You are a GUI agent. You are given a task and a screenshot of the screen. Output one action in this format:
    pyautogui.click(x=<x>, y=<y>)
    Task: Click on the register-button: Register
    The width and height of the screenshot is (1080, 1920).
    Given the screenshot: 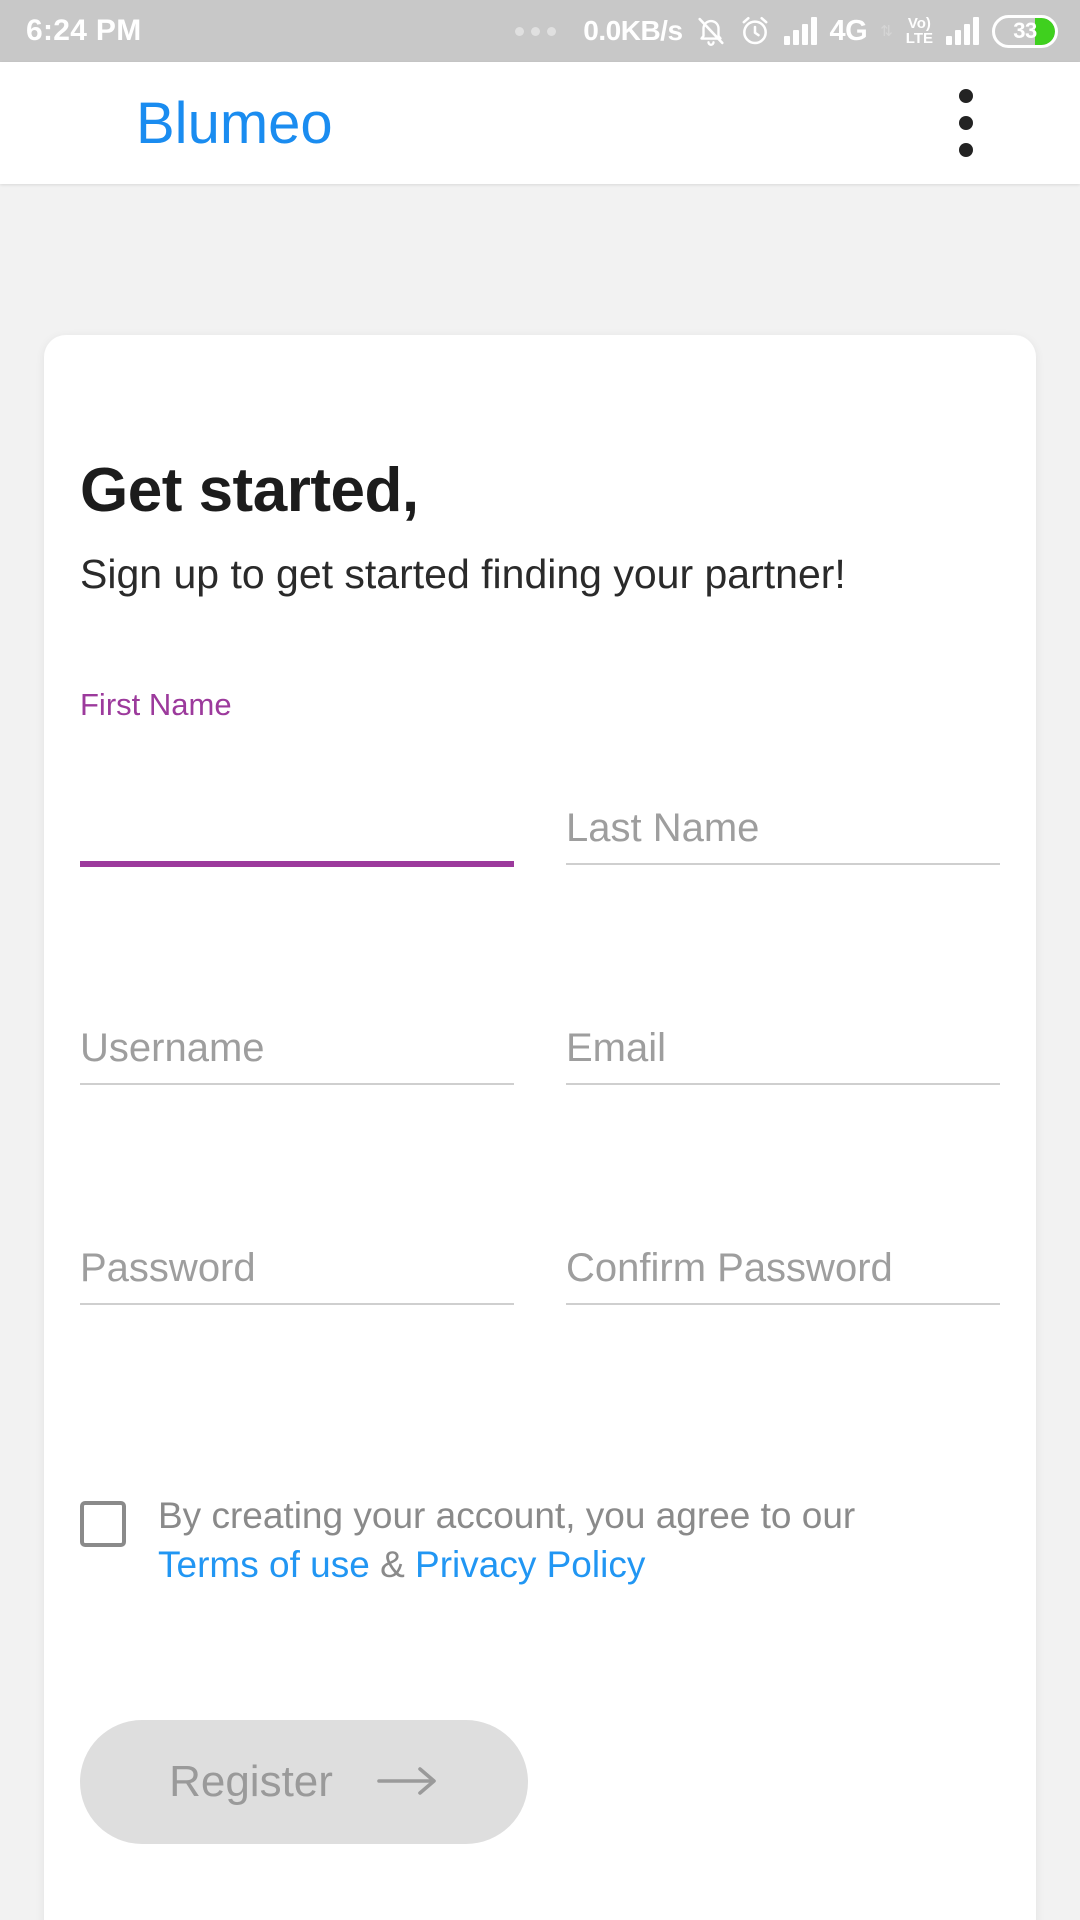 What is the action you would take?
    pyautogui.click(x=304, y=1782)
    